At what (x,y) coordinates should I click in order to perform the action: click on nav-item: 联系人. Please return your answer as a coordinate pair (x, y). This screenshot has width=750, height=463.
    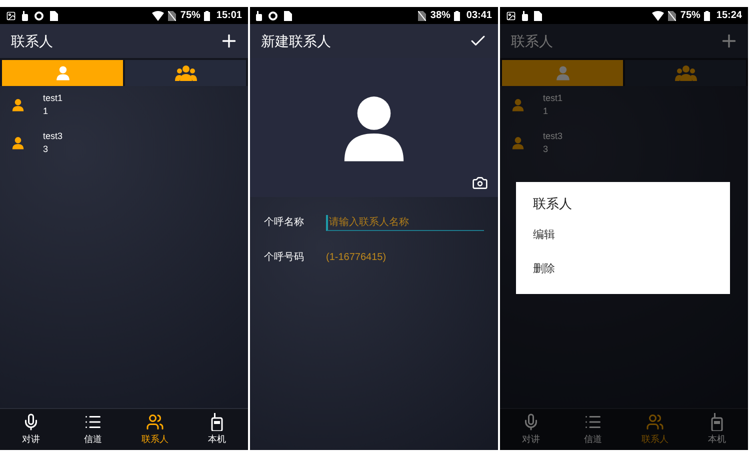
    Looking at the image, I should click on (155, 429).